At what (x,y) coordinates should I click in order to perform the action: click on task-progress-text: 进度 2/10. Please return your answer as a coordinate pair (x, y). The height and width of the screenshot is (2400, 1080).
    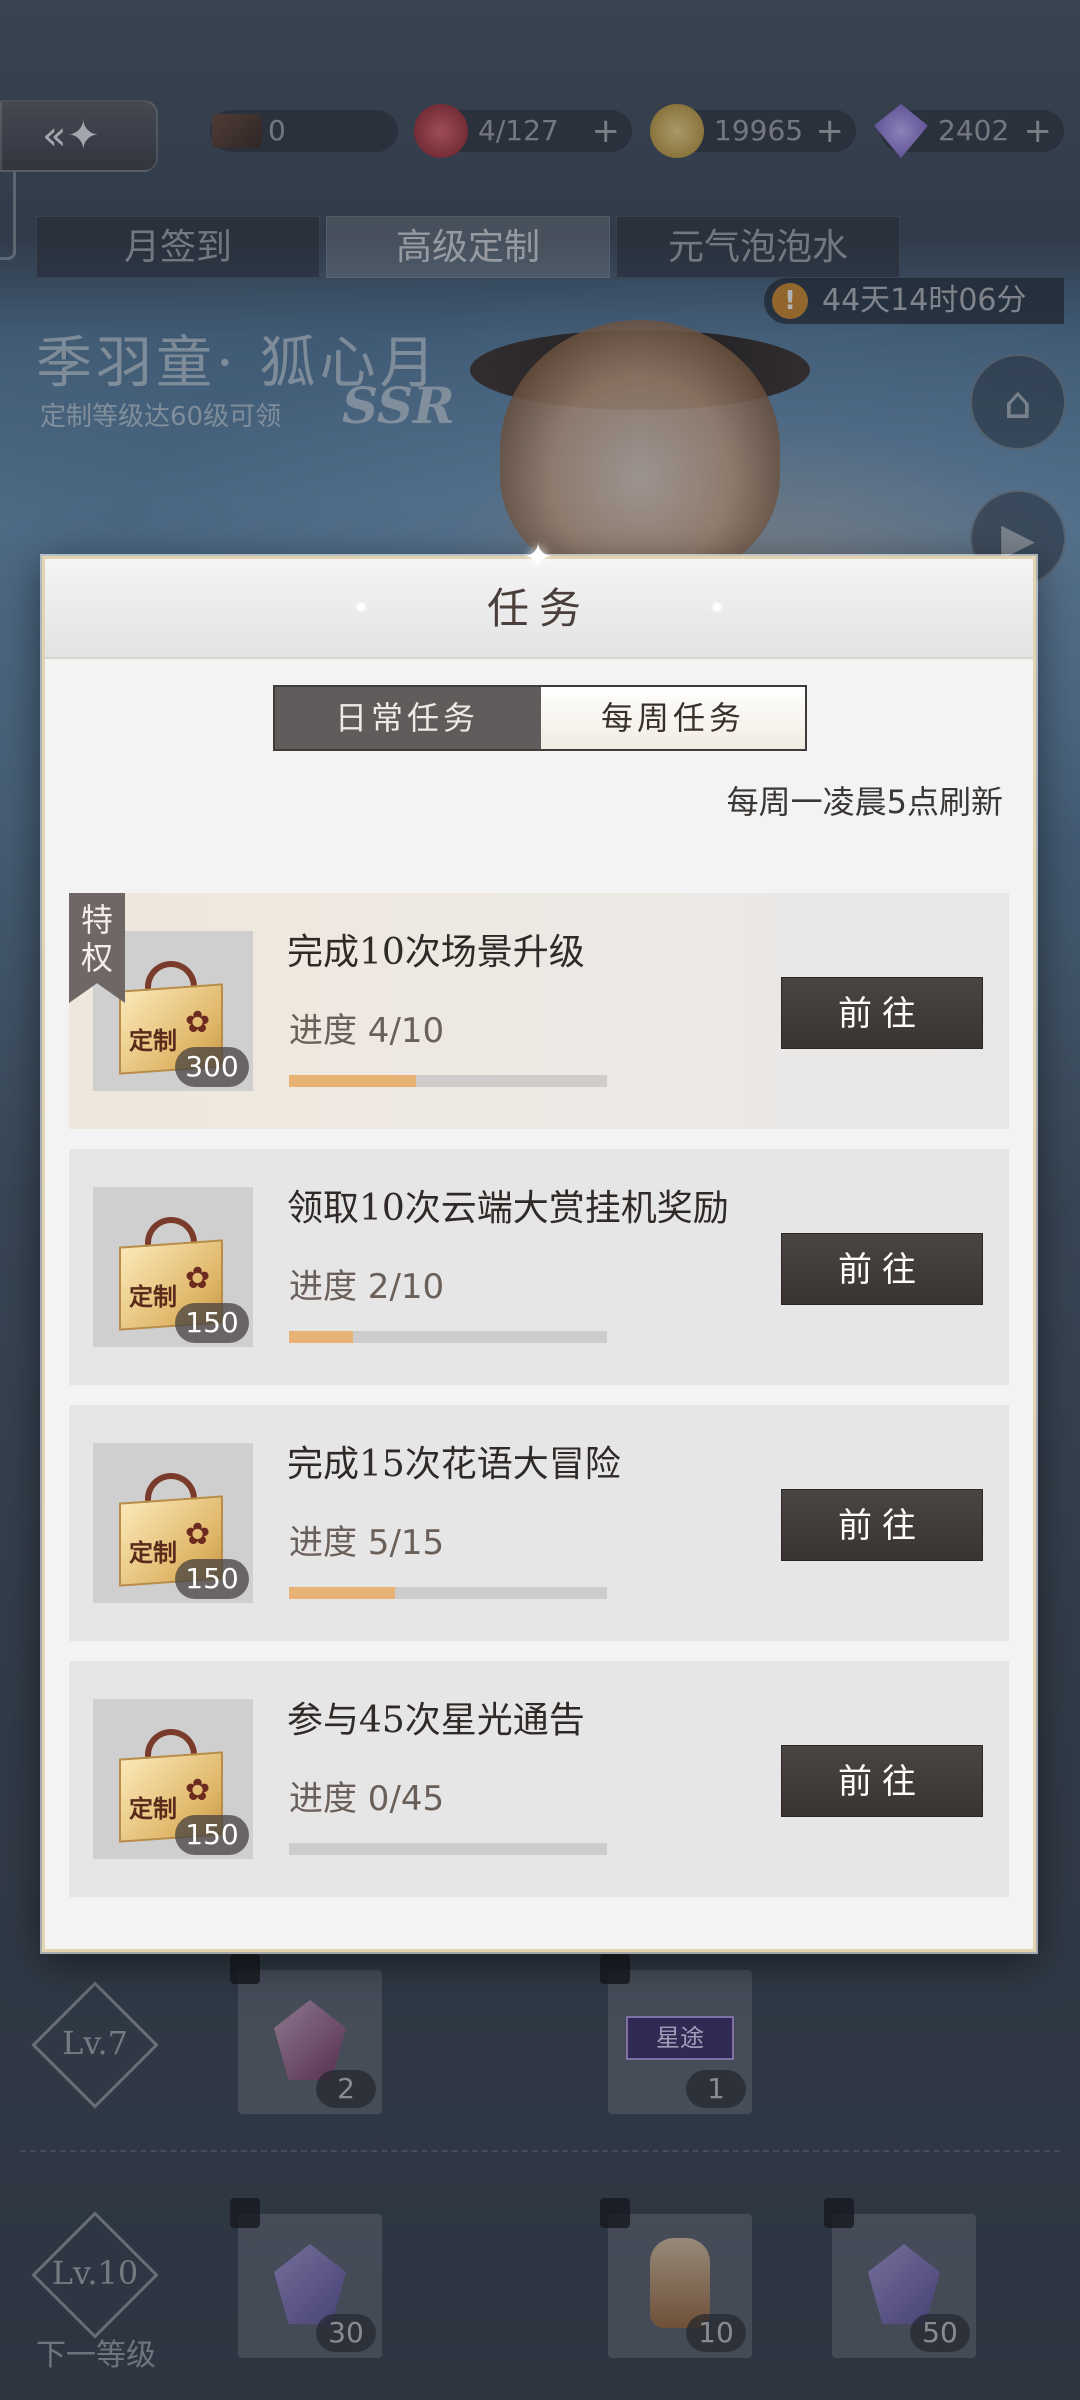
    Looking at the image, I should click on (367, 1287).